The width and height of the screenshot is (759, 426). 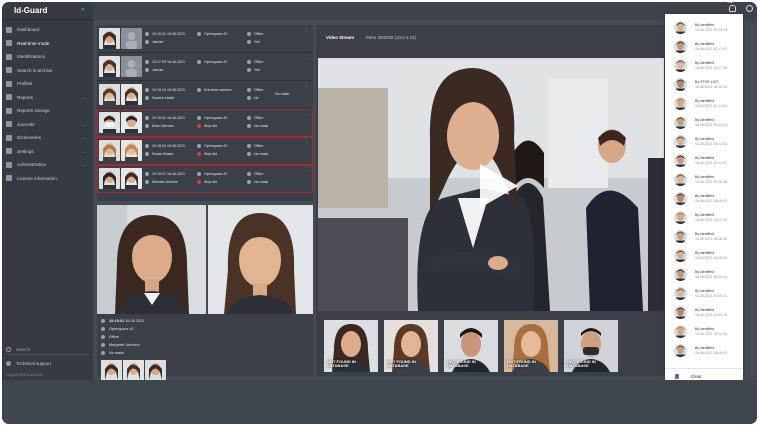 What do you see at coordinates (704, 217) in the screenshot?
I see `notification-item: By identified 16.06.2021 15:07:29` at bounding box center [704, 217].